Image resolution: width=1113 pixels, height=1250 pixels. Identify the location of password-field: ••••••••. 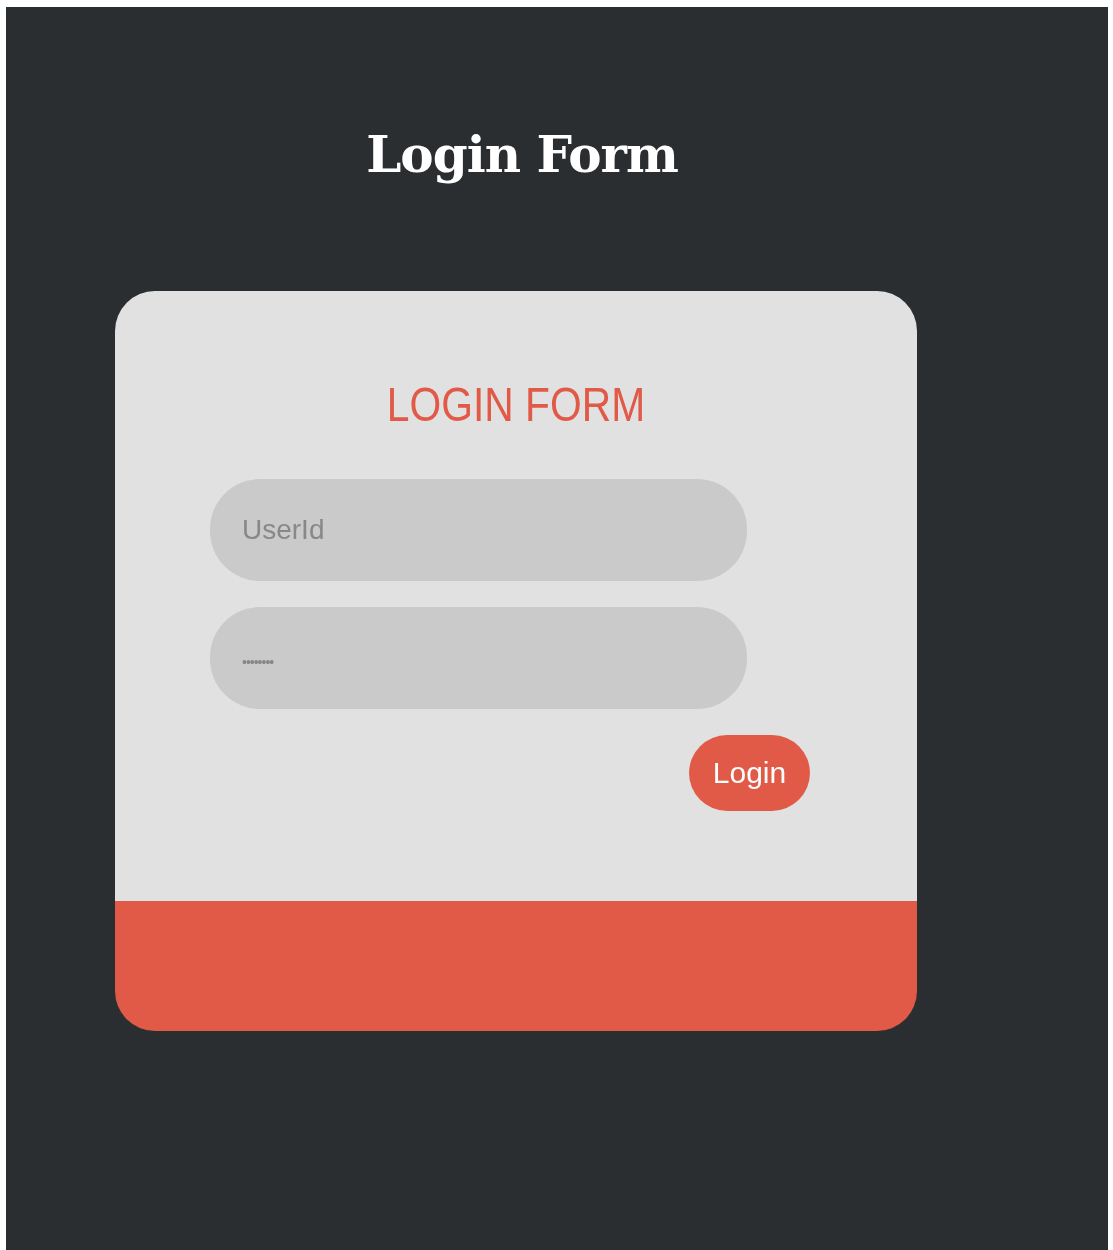
(478, 657).